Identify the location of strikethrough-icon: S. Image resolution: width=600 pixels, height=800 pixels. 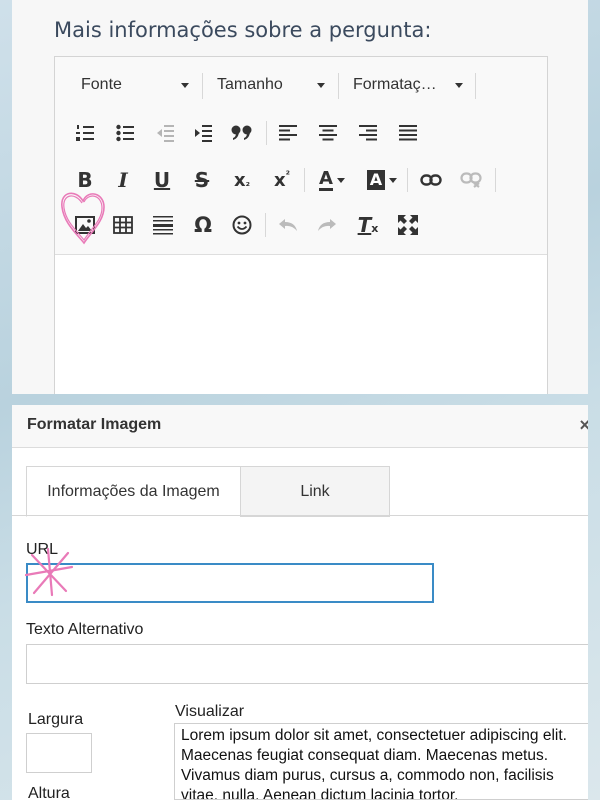
(202, 180).